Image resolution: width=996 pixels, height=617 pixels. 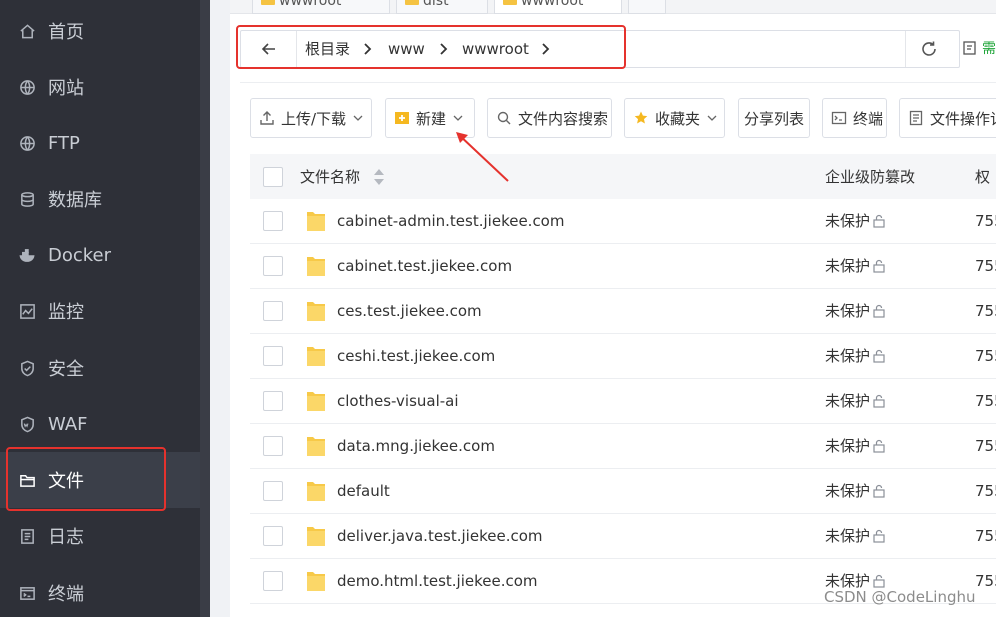 I want to click on select-all-checkbox, so click(x=273, y=177).